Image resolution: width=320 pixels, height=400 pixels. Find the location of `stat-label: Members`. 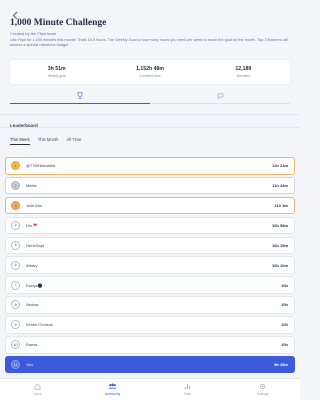

stat-label: Members is located at coordinates (243, 76).